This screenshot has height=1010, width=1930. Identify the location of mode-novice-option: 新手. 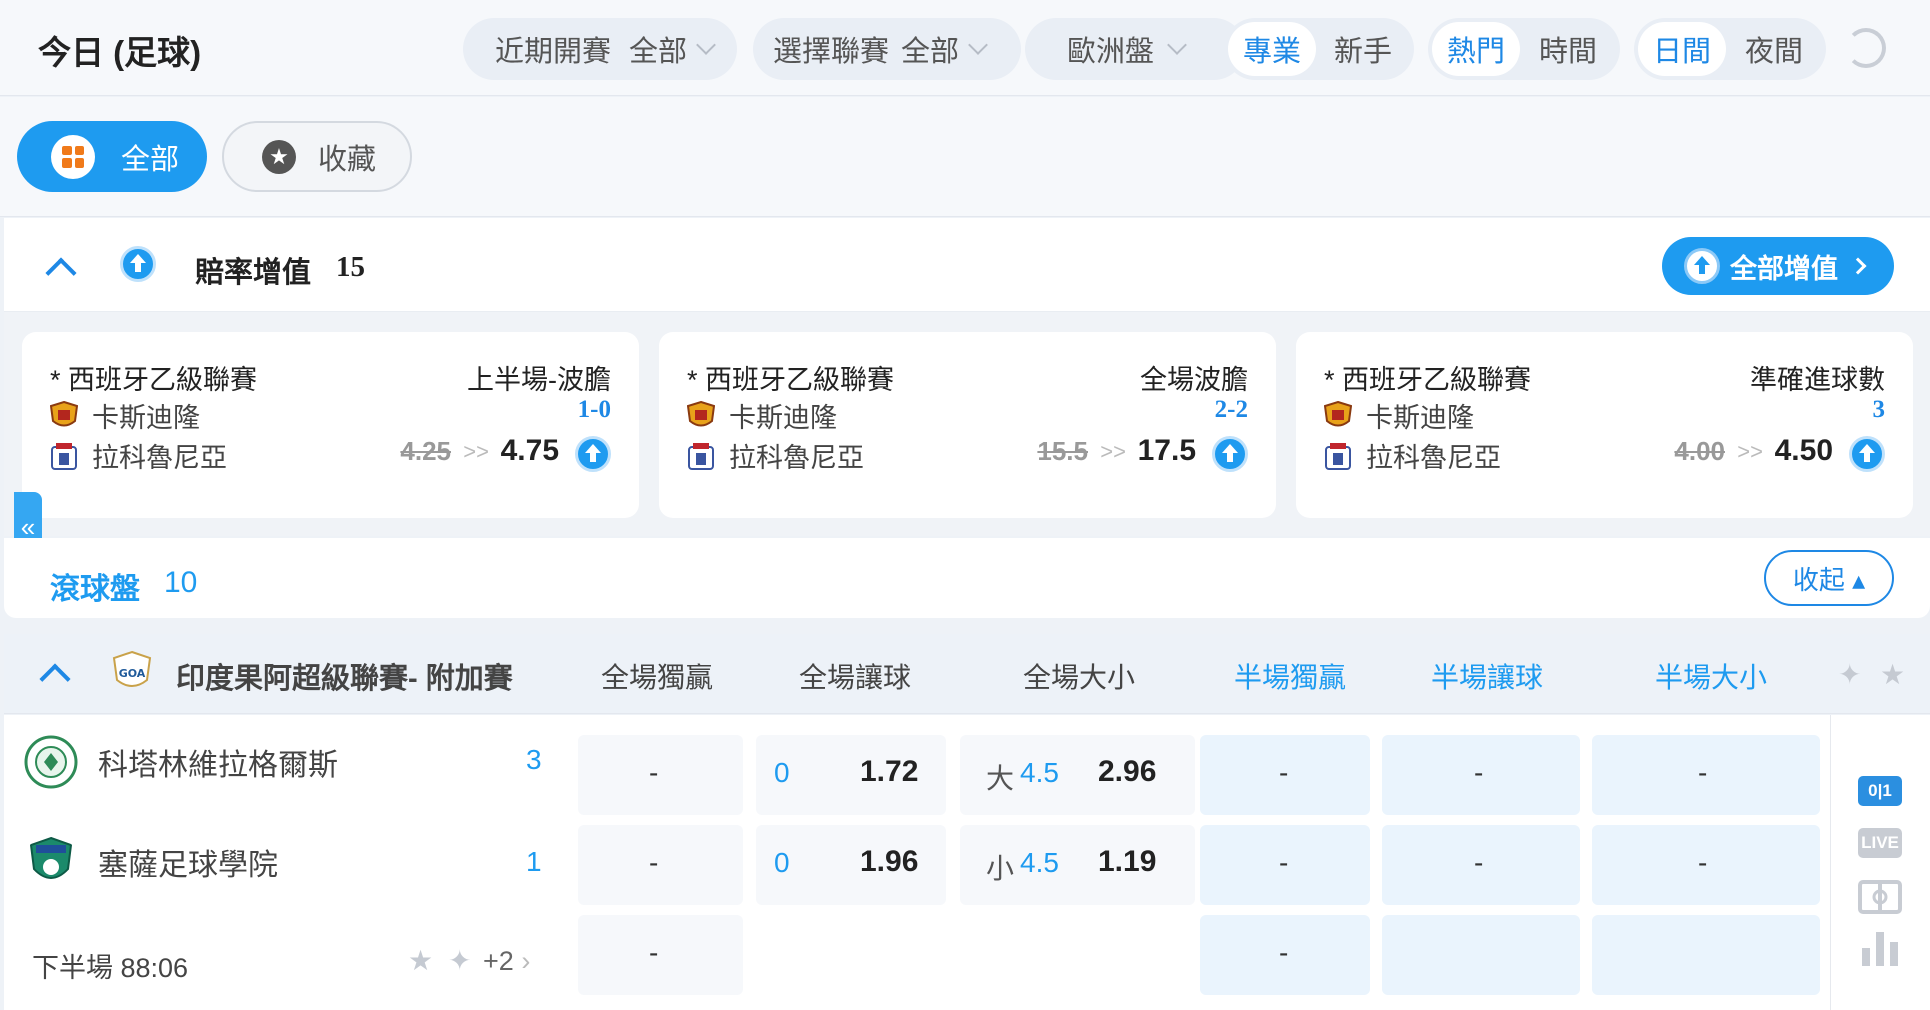
(1363, 49).